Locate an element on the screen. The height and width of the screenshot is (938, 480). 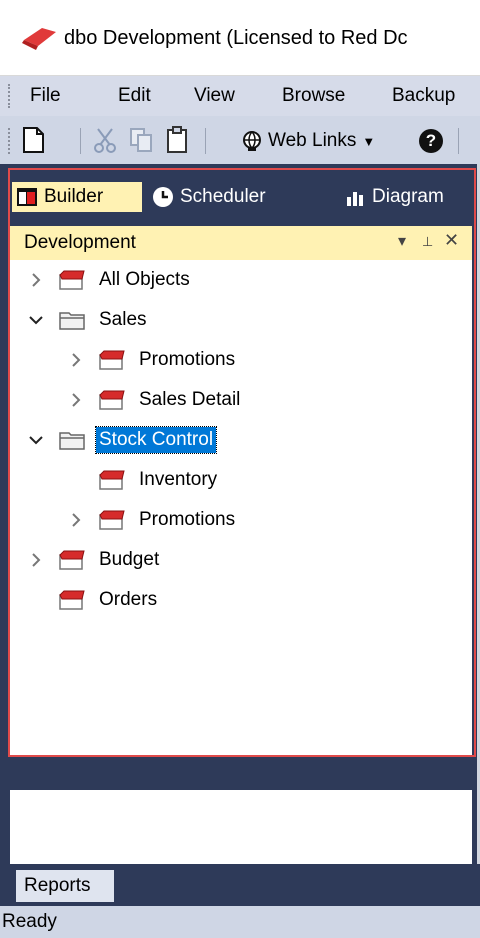
web-links-button: Web Links ▼ is located at coordinates (307, 141).